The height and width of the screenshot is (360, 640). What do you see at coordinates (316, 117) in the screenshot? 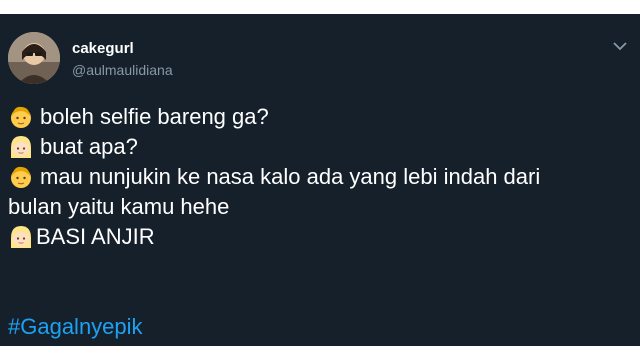
I see `tweet-line: boleh selfie bareng ga?` at bounding box center [316, 117].